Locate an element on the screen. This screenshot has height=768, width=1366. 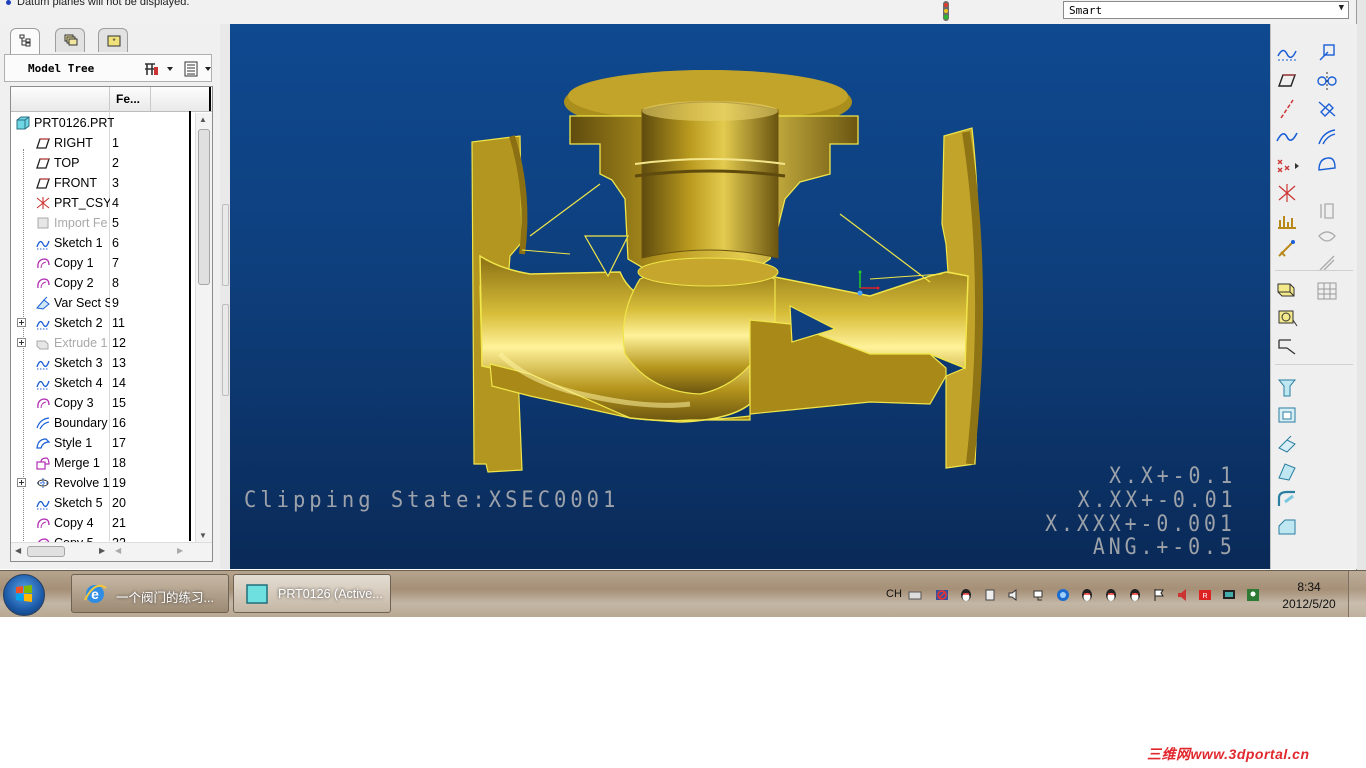
tree-item-copy-3: Copy 3 15 is located at coordinates (101, 403).